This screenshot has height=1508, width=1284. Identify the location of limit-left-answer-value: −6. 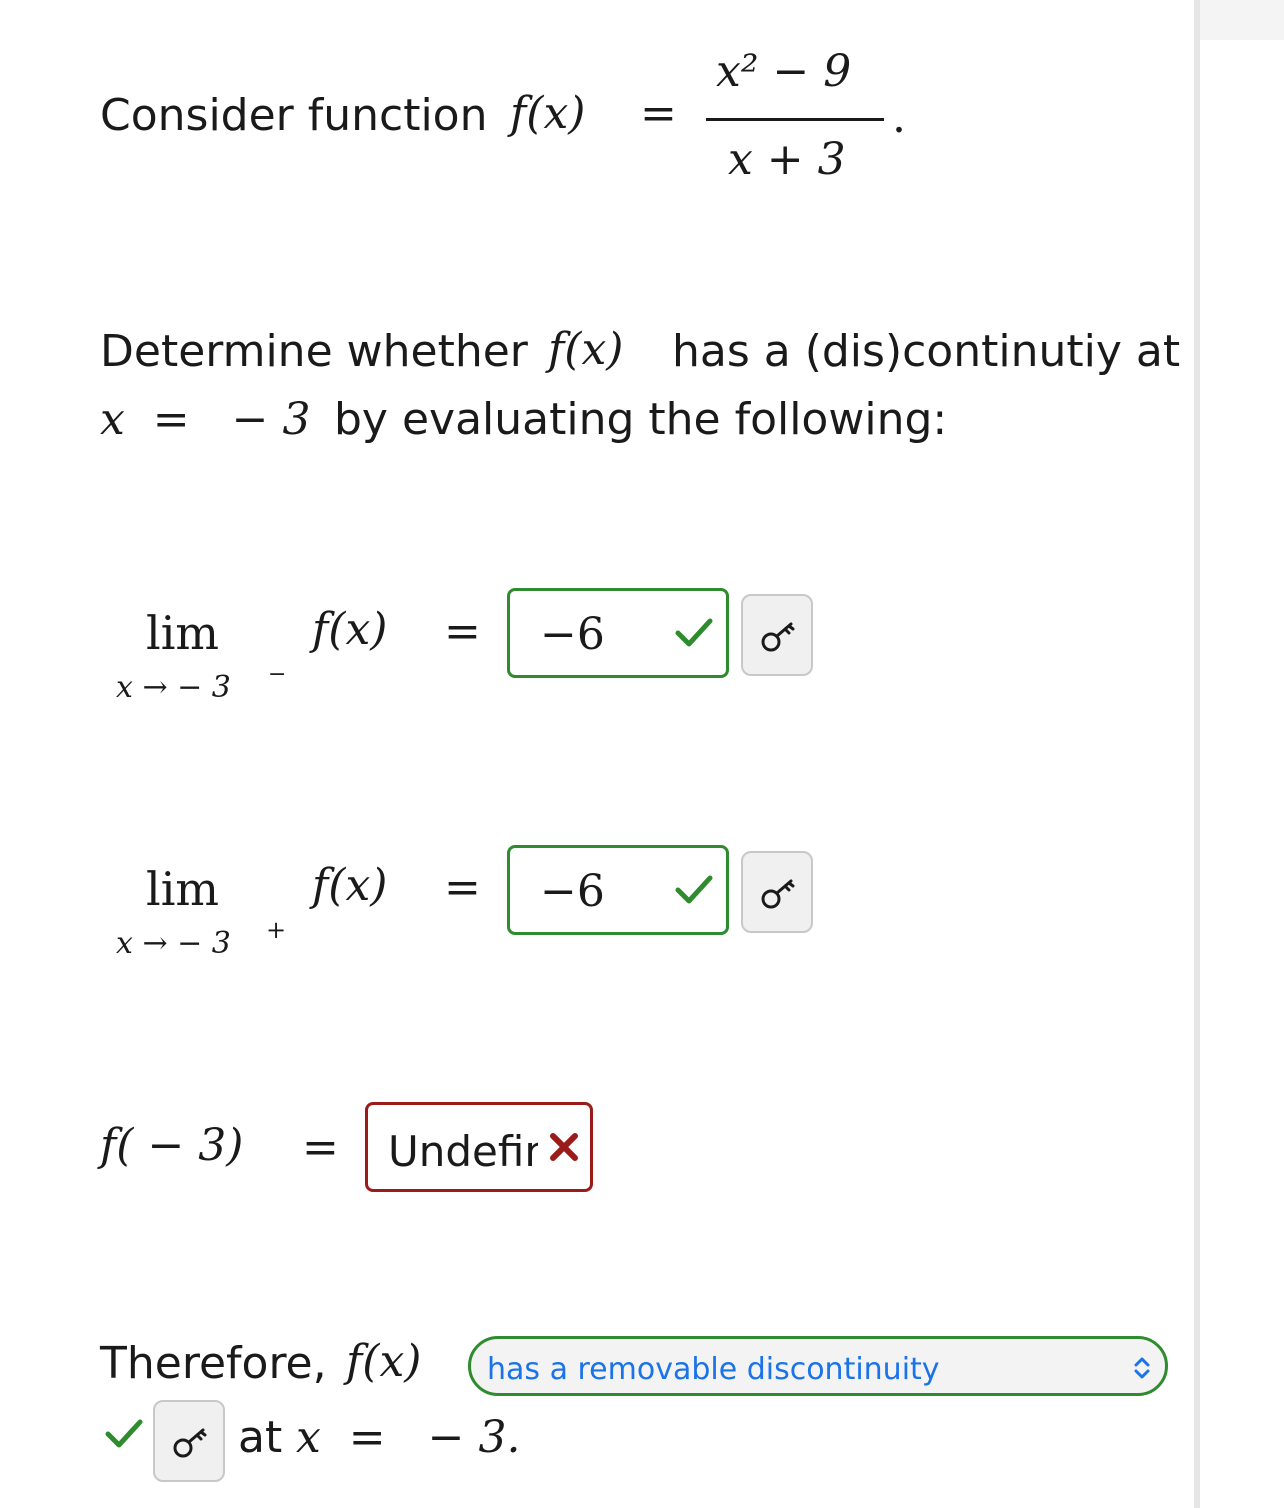
(572, 634).